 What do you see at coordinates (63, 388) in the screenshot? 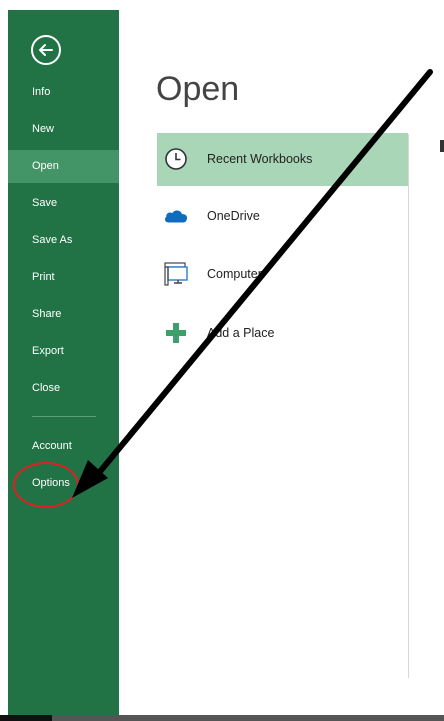
I see `nav-item-close: Close` at bounding box center [63, 388].